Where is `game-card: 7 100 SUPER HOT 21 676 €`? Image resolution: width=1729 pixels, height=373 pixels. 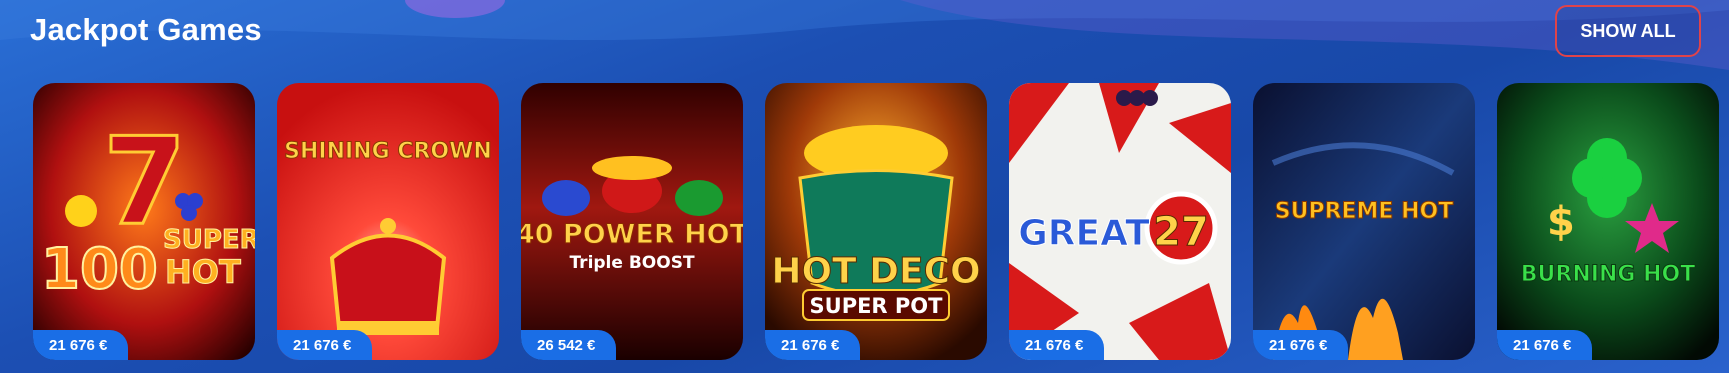
game-card: 7 100 SUPER HOT 21 676 € is located at coordinates (144, 221).